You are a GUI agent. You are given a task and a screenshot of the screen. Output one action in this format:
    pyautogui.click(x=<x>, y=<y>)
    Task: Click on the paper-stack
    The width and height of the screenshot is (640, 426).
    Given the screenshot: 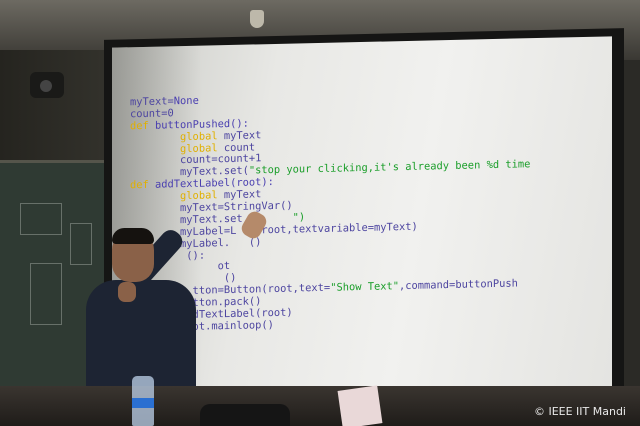 What is the action you would take?
    pyautogui.click(x=360, y=405)
    